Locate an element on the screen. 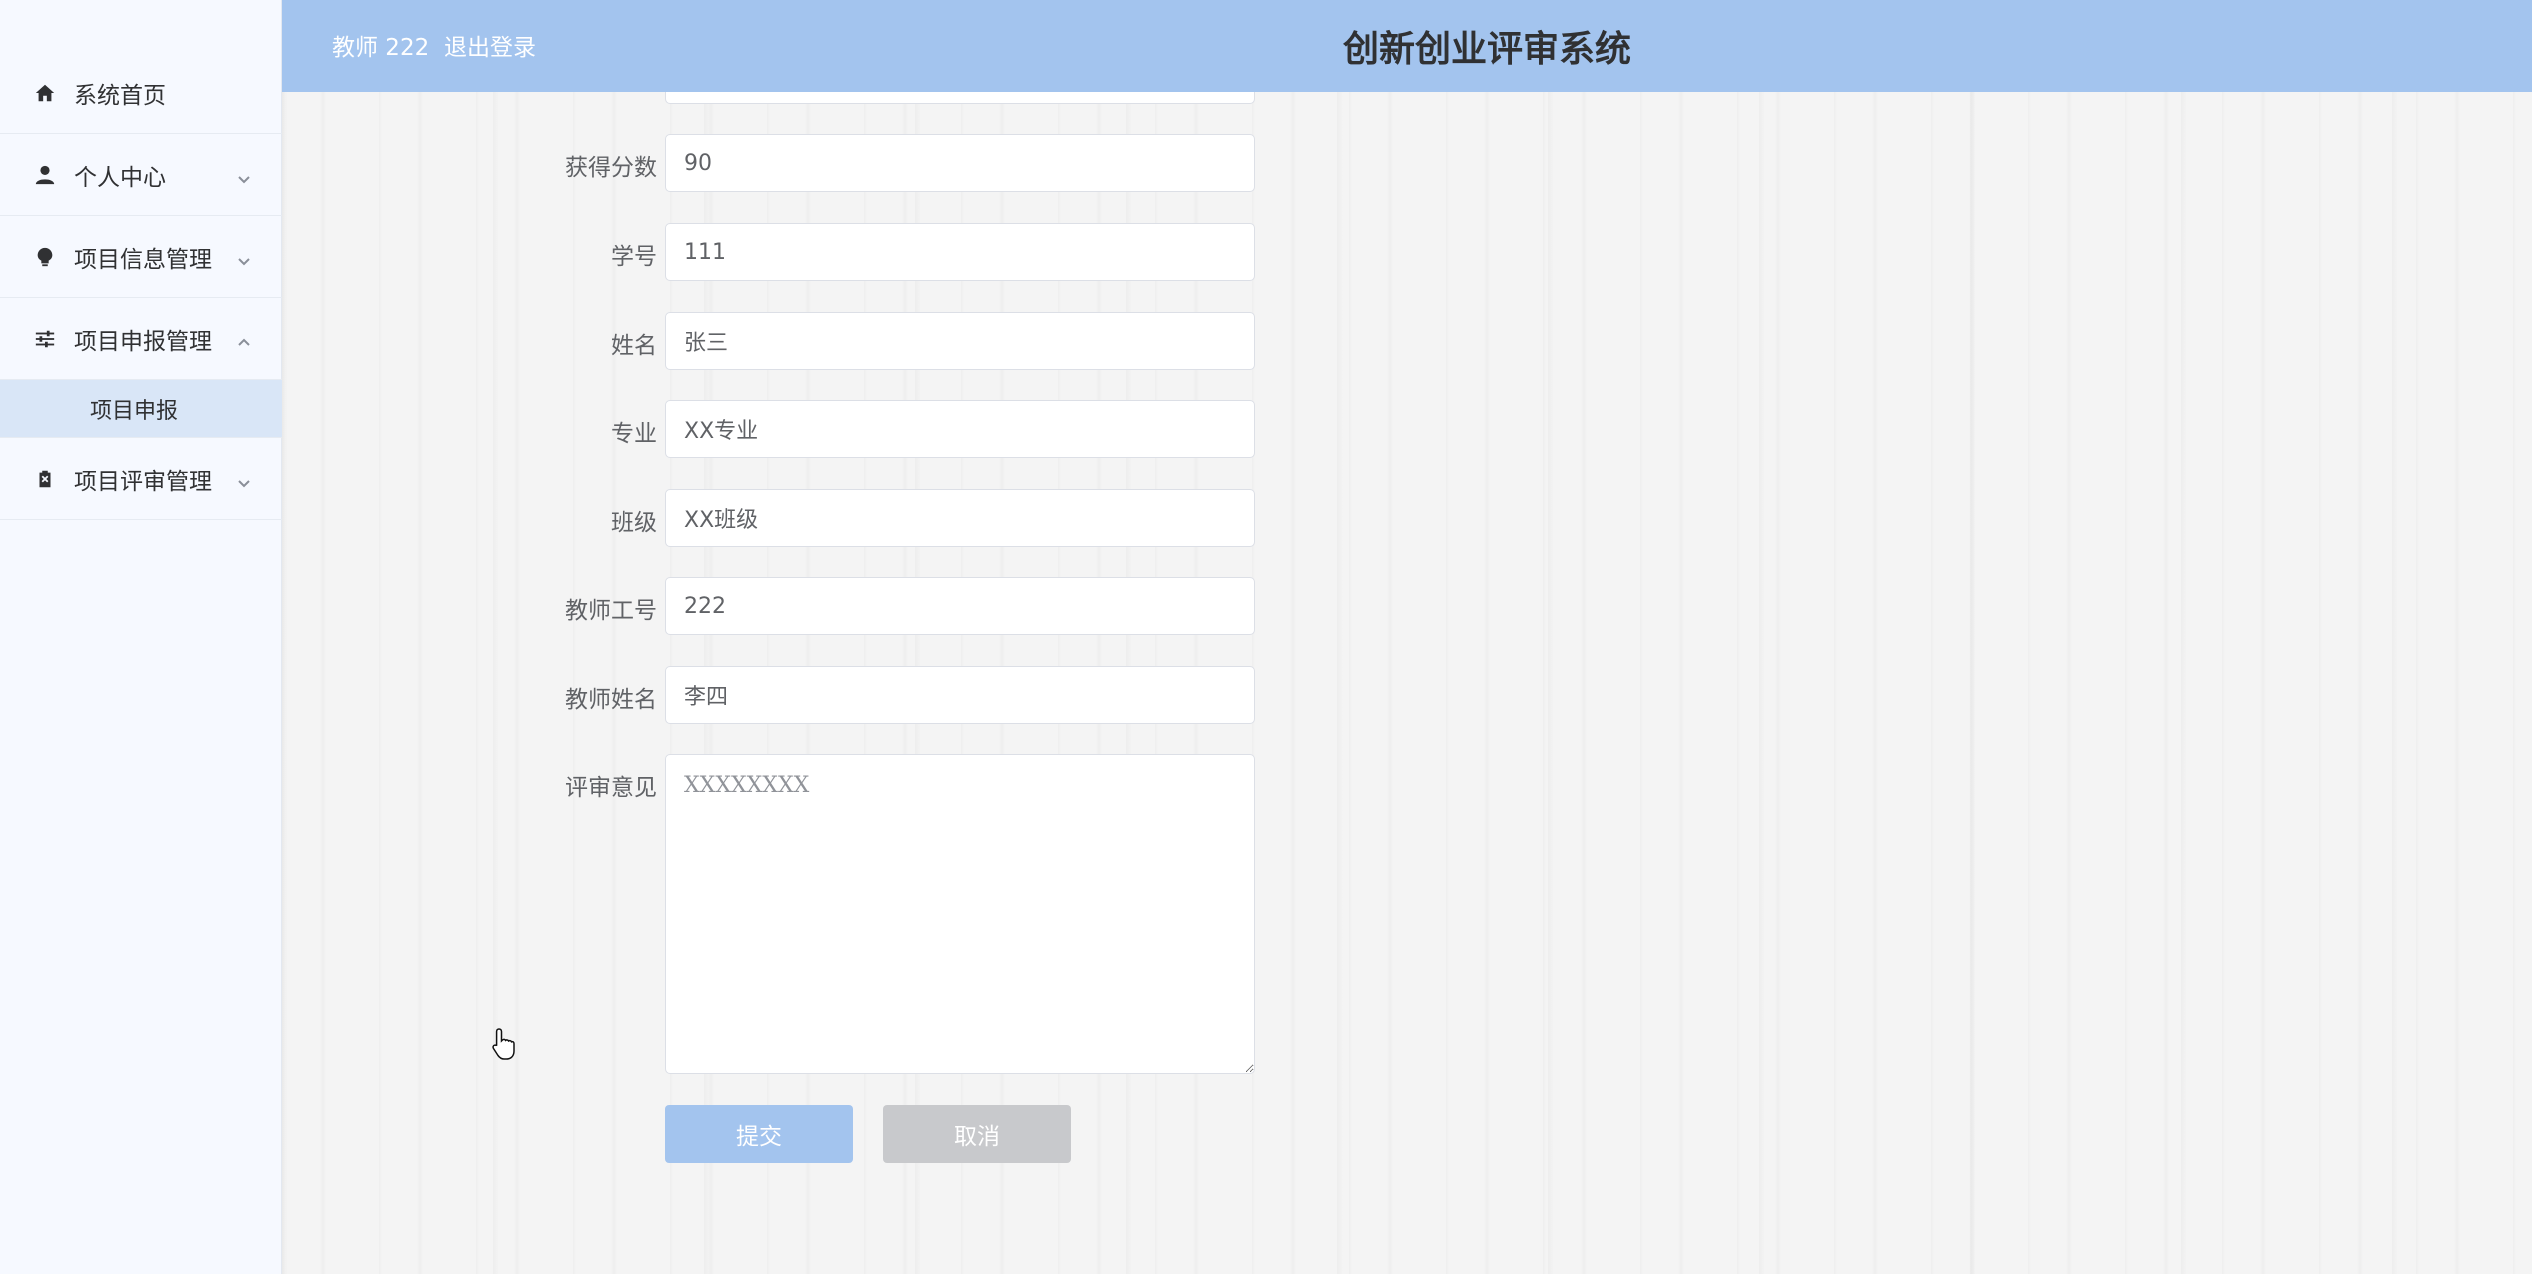  clipboard-icon is located at coordinates (45, 479).